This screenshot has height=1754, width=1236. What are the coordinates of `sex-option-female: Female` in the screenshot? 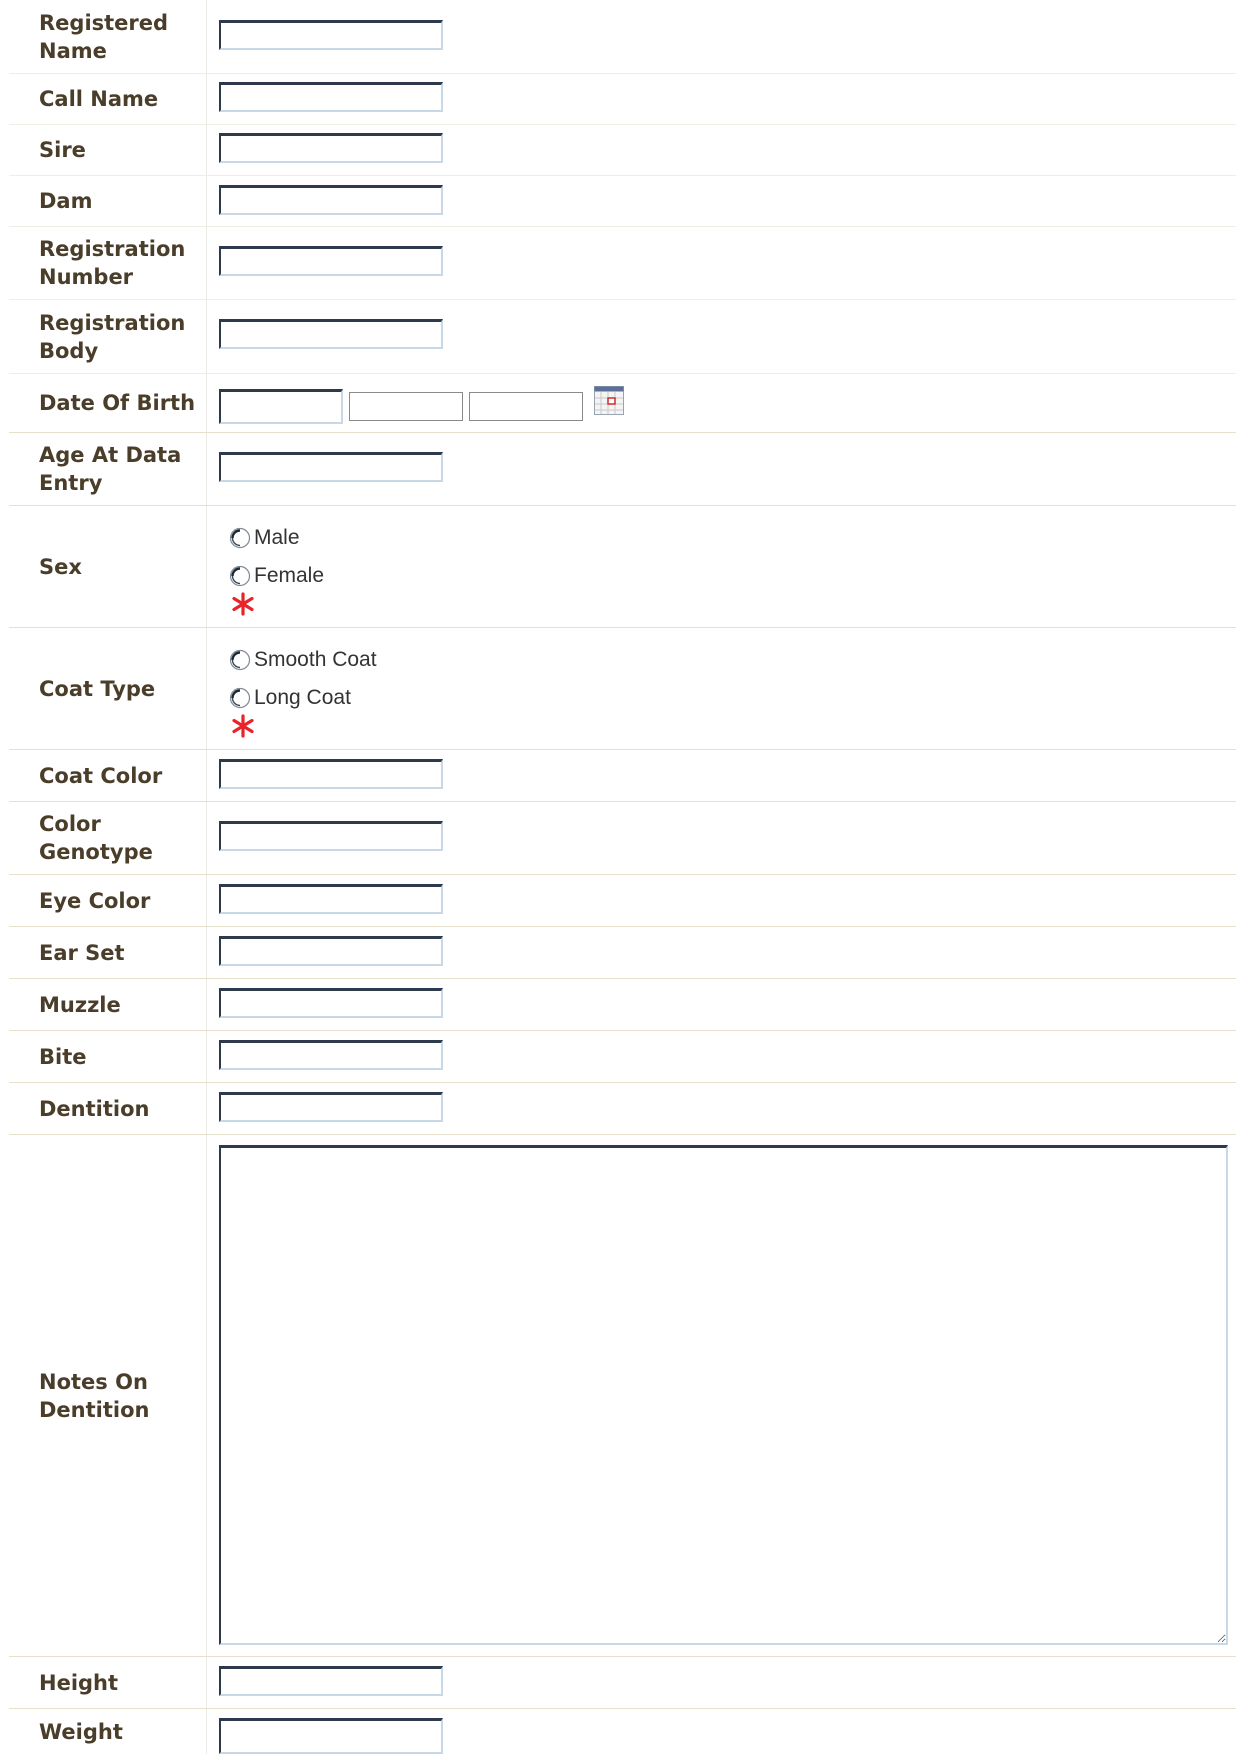 It's located at (276, 576).